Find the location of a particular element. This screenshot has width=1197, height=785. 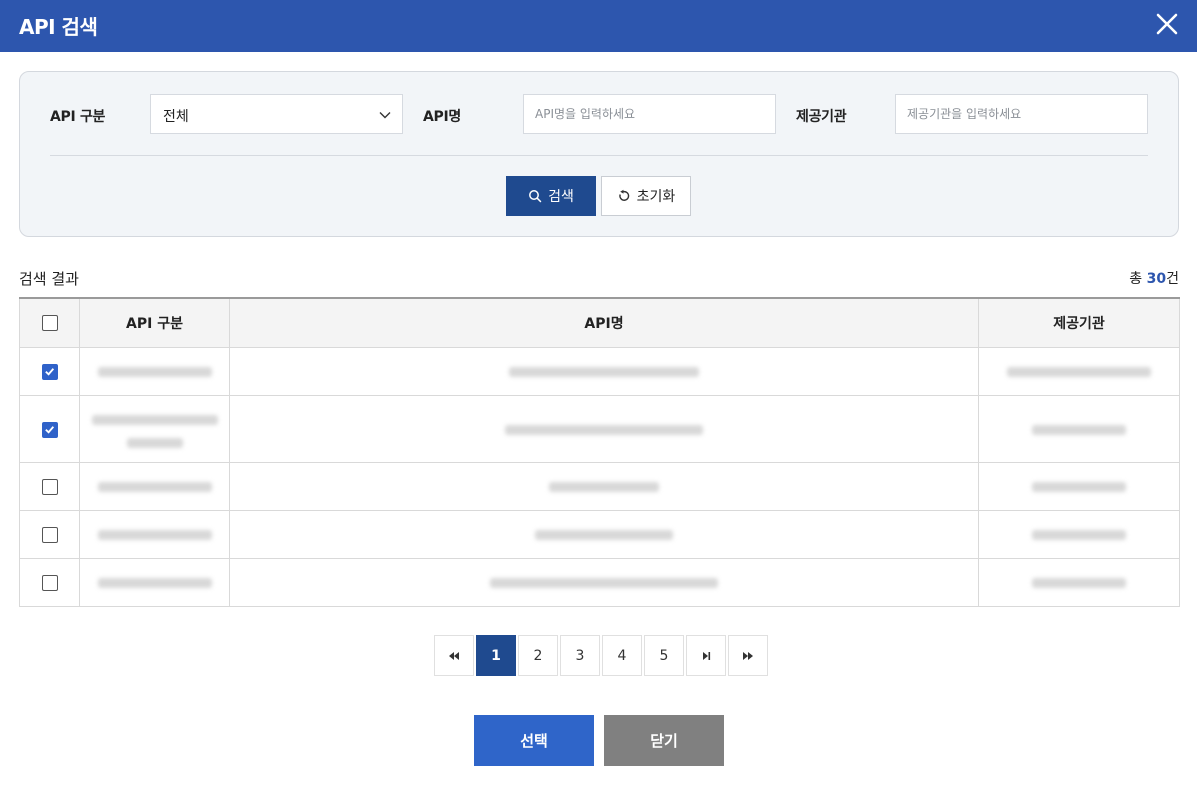

results-total: 총 30건 is located at coordinates (1154, 278).